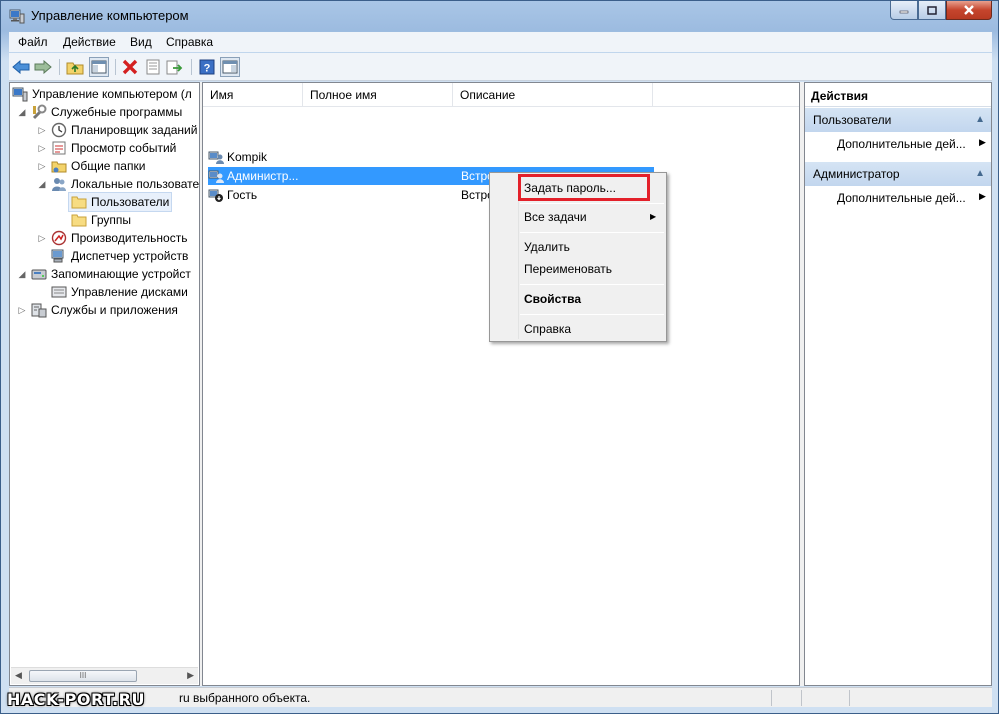  What do you see at coordinates (124, 148) in the screenshot?
I see `tree-item-label: Просмотр событий` at bounding box center [124, 148].